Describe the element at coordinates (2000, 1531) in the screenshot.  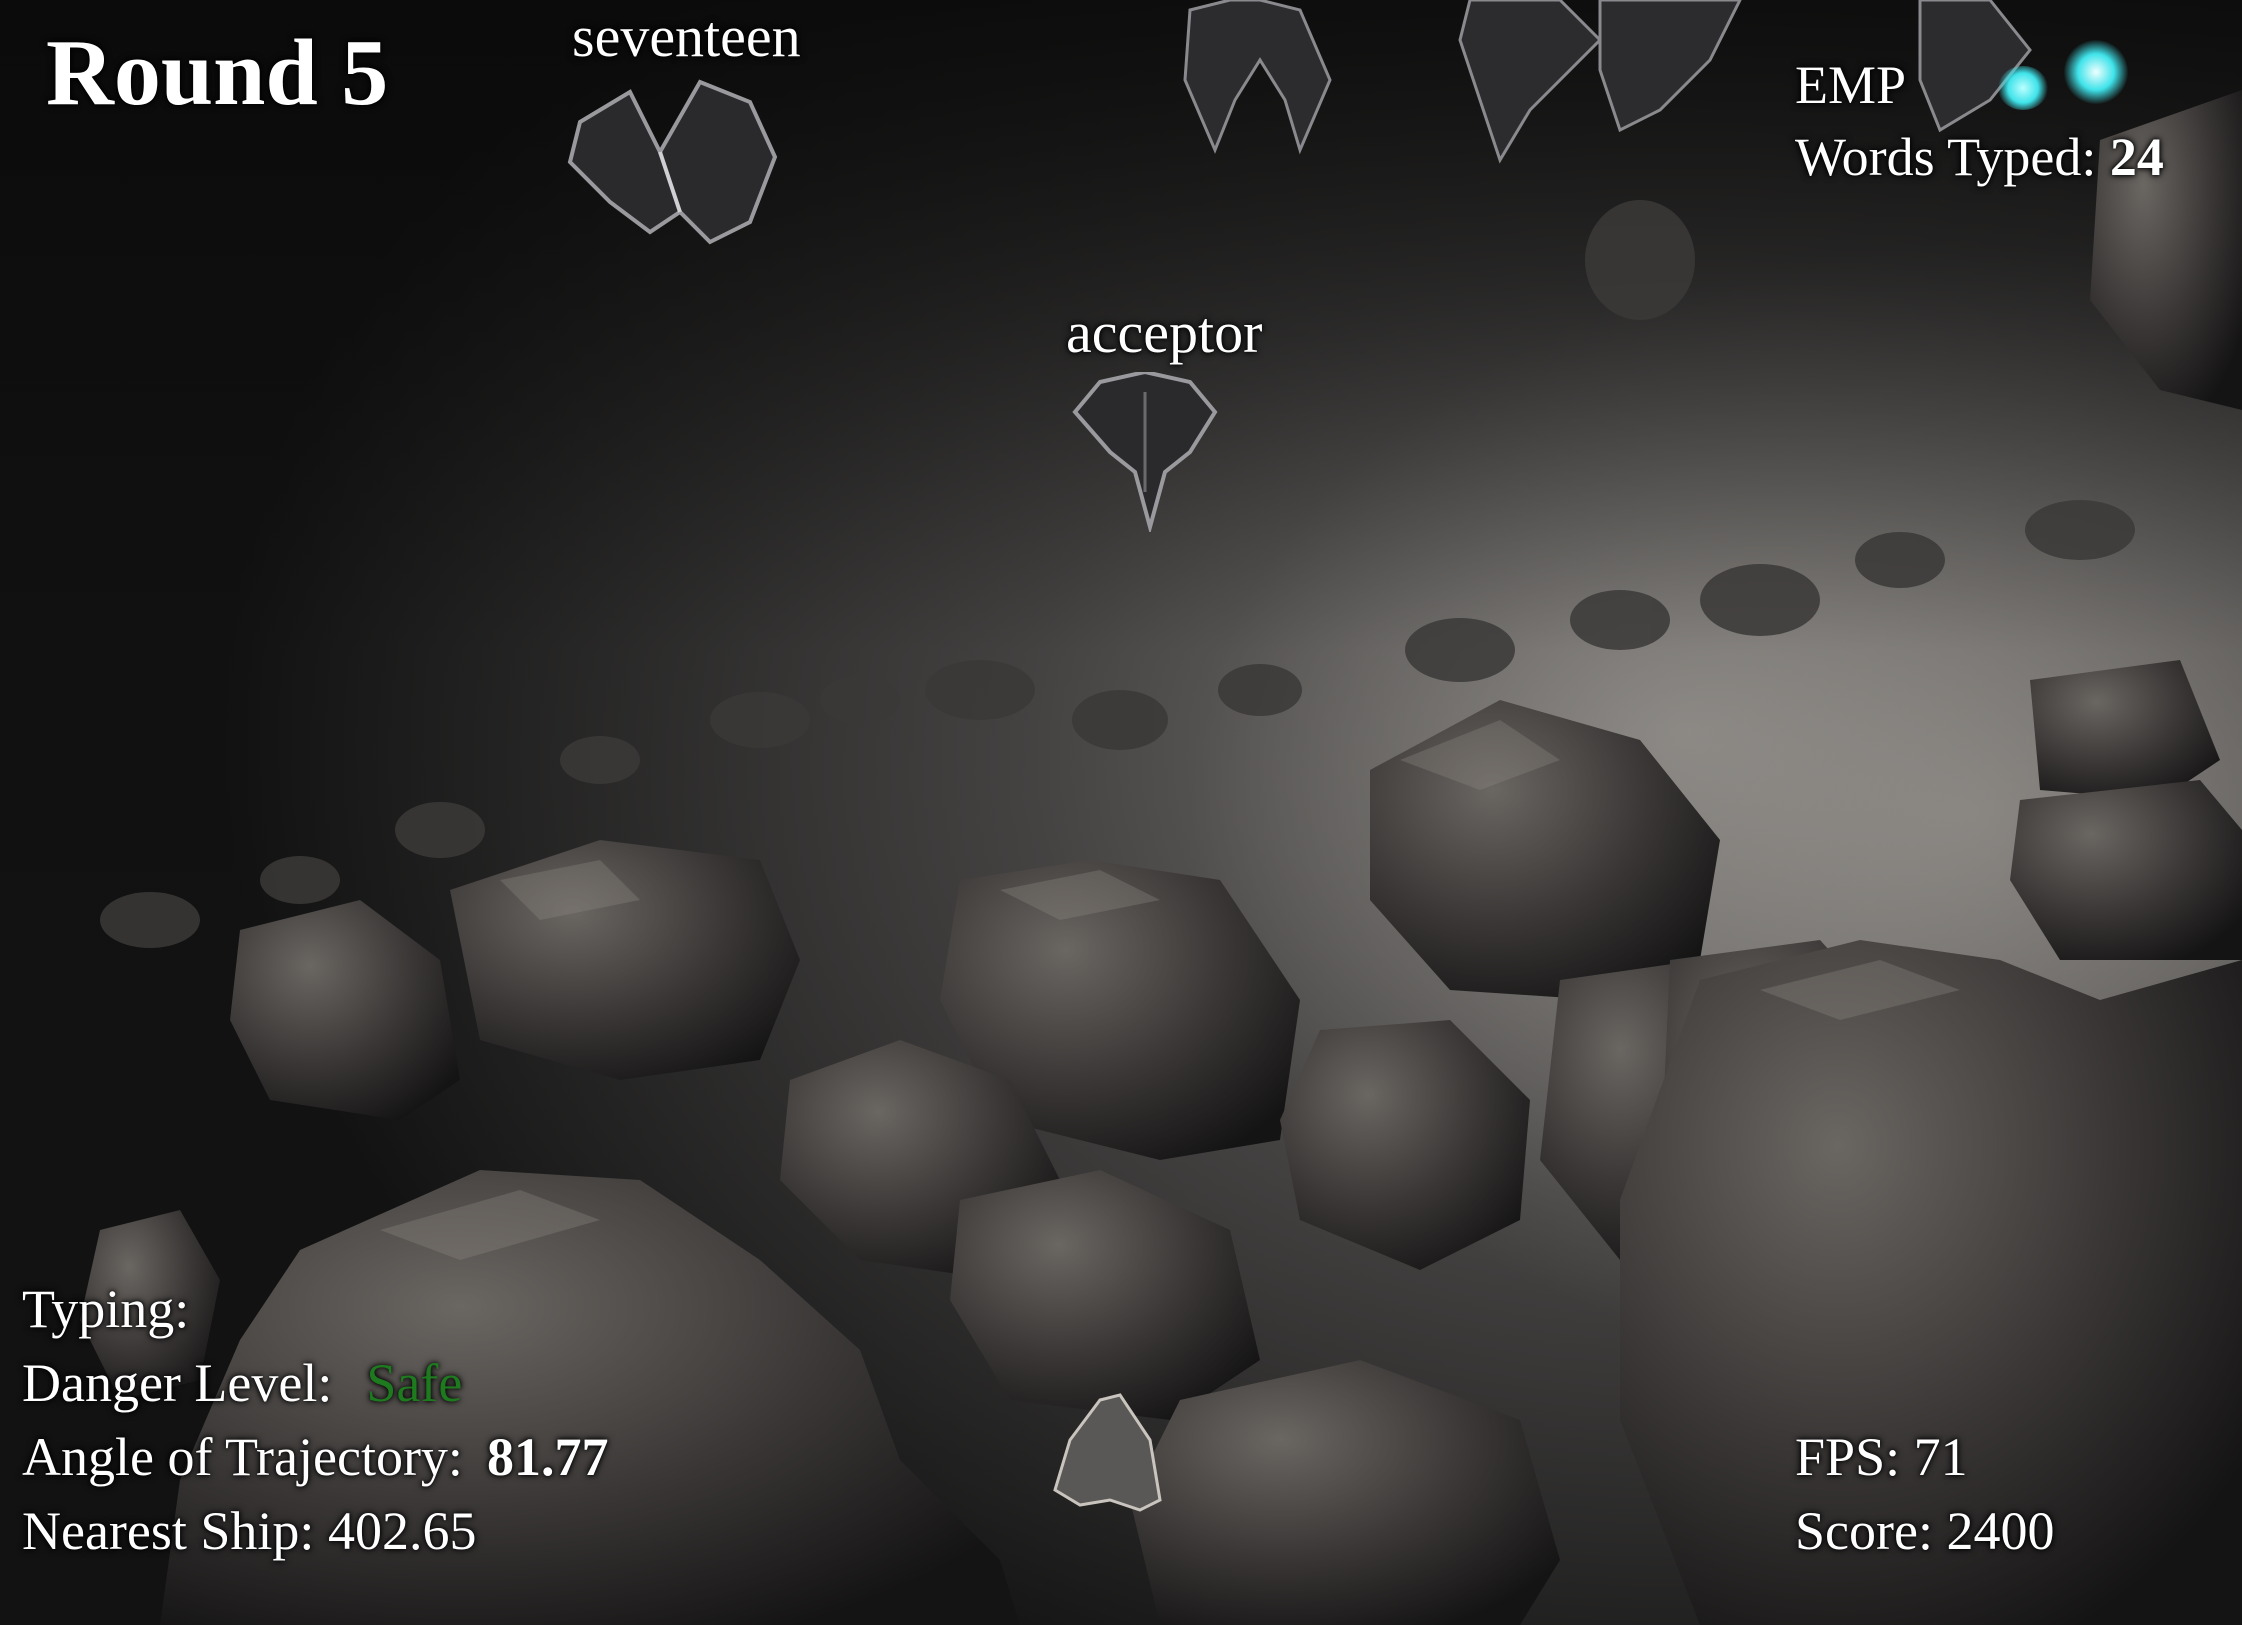
I see `score-value: 2400` at that location.